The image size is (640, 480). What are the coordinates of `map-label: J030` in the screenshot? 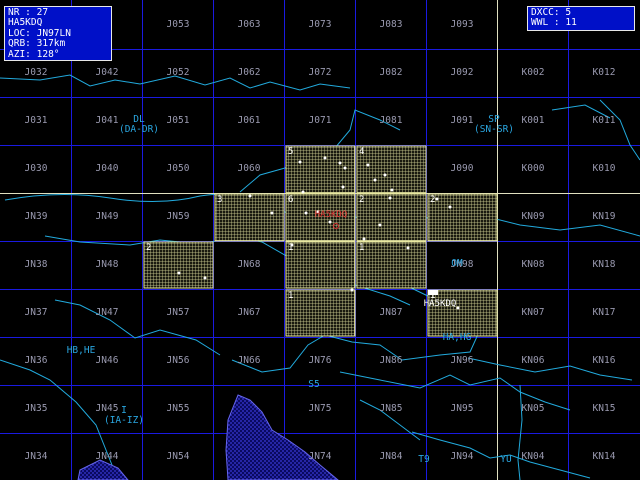 It's located at (36, 168).